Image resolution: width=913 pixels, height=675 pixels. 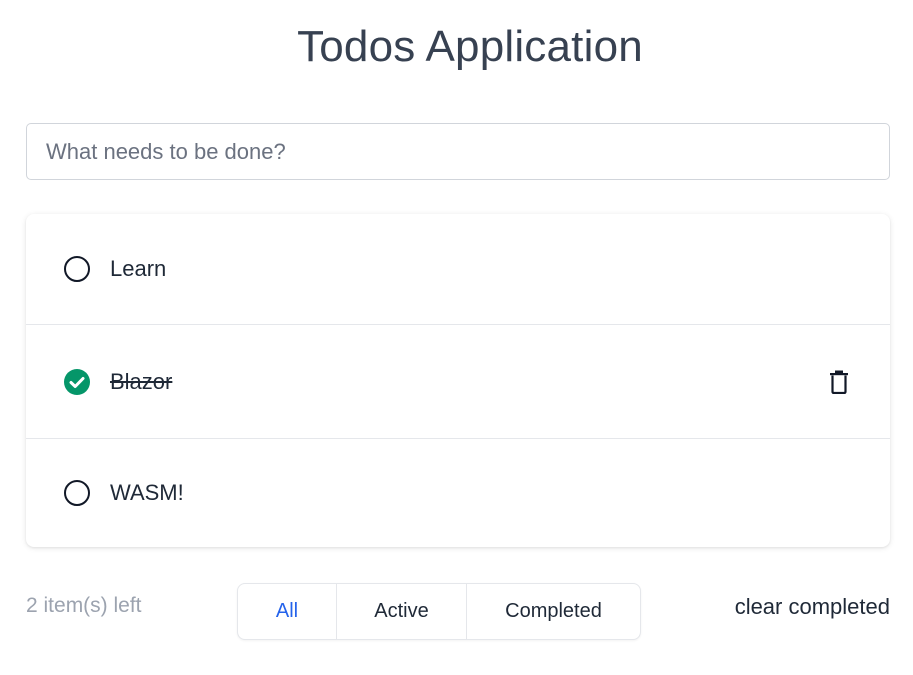 What do you see at coordinates (470, 46) in the screenshot?
I see `page-title: Todos Application` at bounding box center [470, 46].